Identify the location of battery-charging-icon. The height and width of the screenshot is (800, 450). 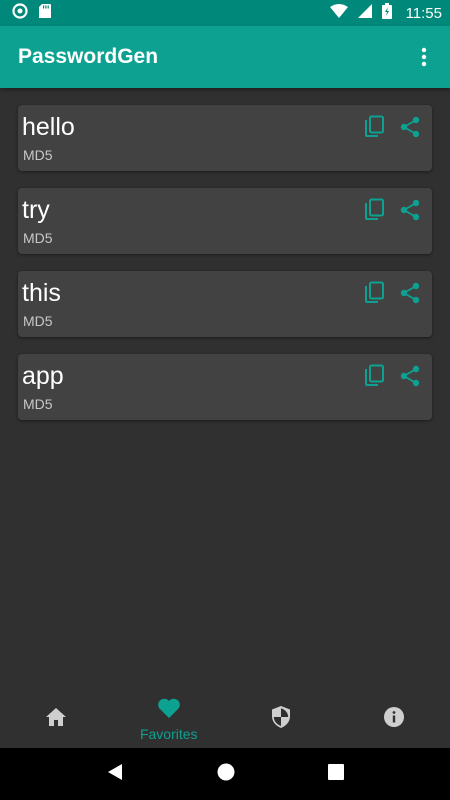
(386, 13).